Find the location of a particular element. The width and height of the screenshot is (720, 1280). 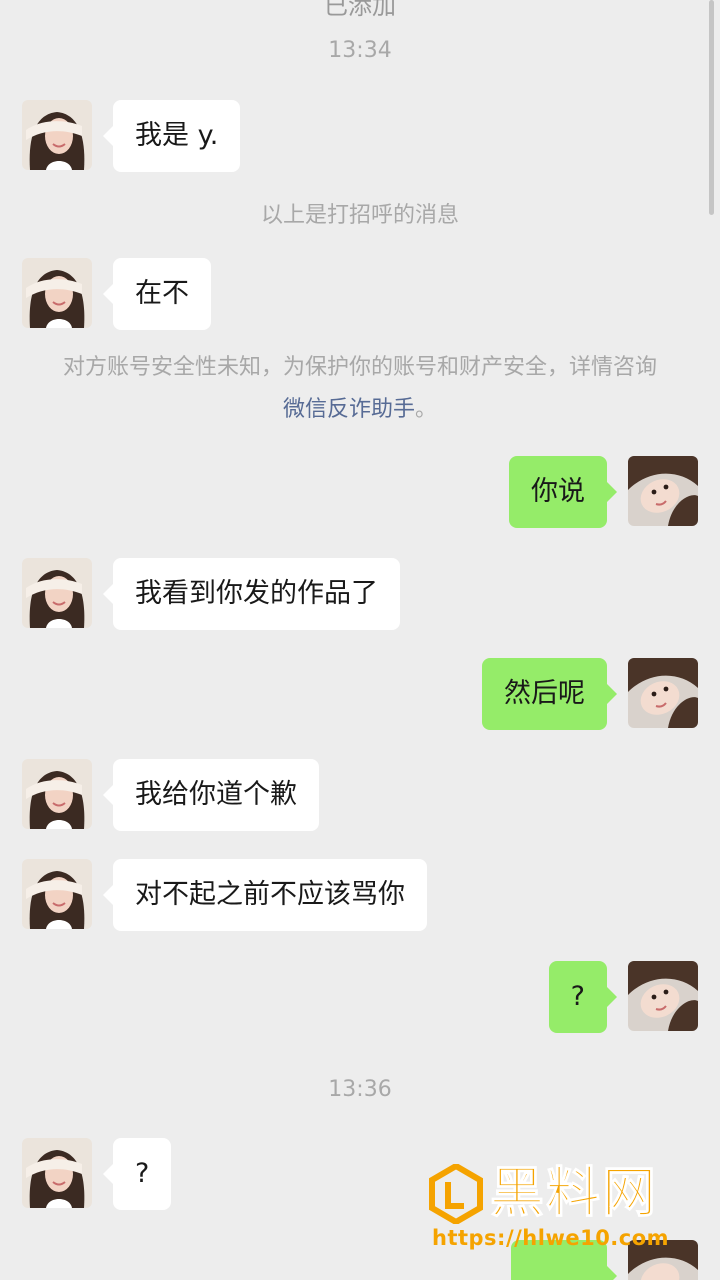

incoming-message-bubble: 在不 is located at coordinates (157, 294).